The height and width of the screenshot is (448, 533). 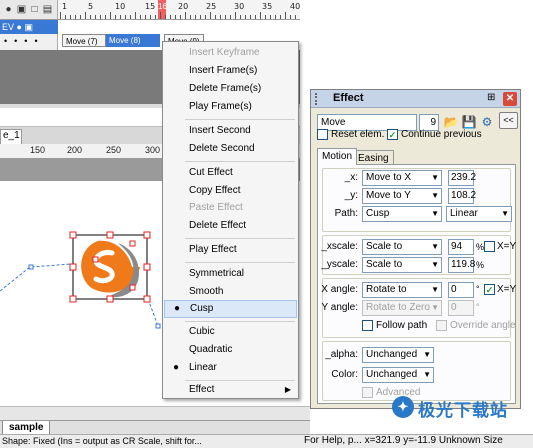 I want to click on lock-icon: ▣, so click(x=21, y=9).